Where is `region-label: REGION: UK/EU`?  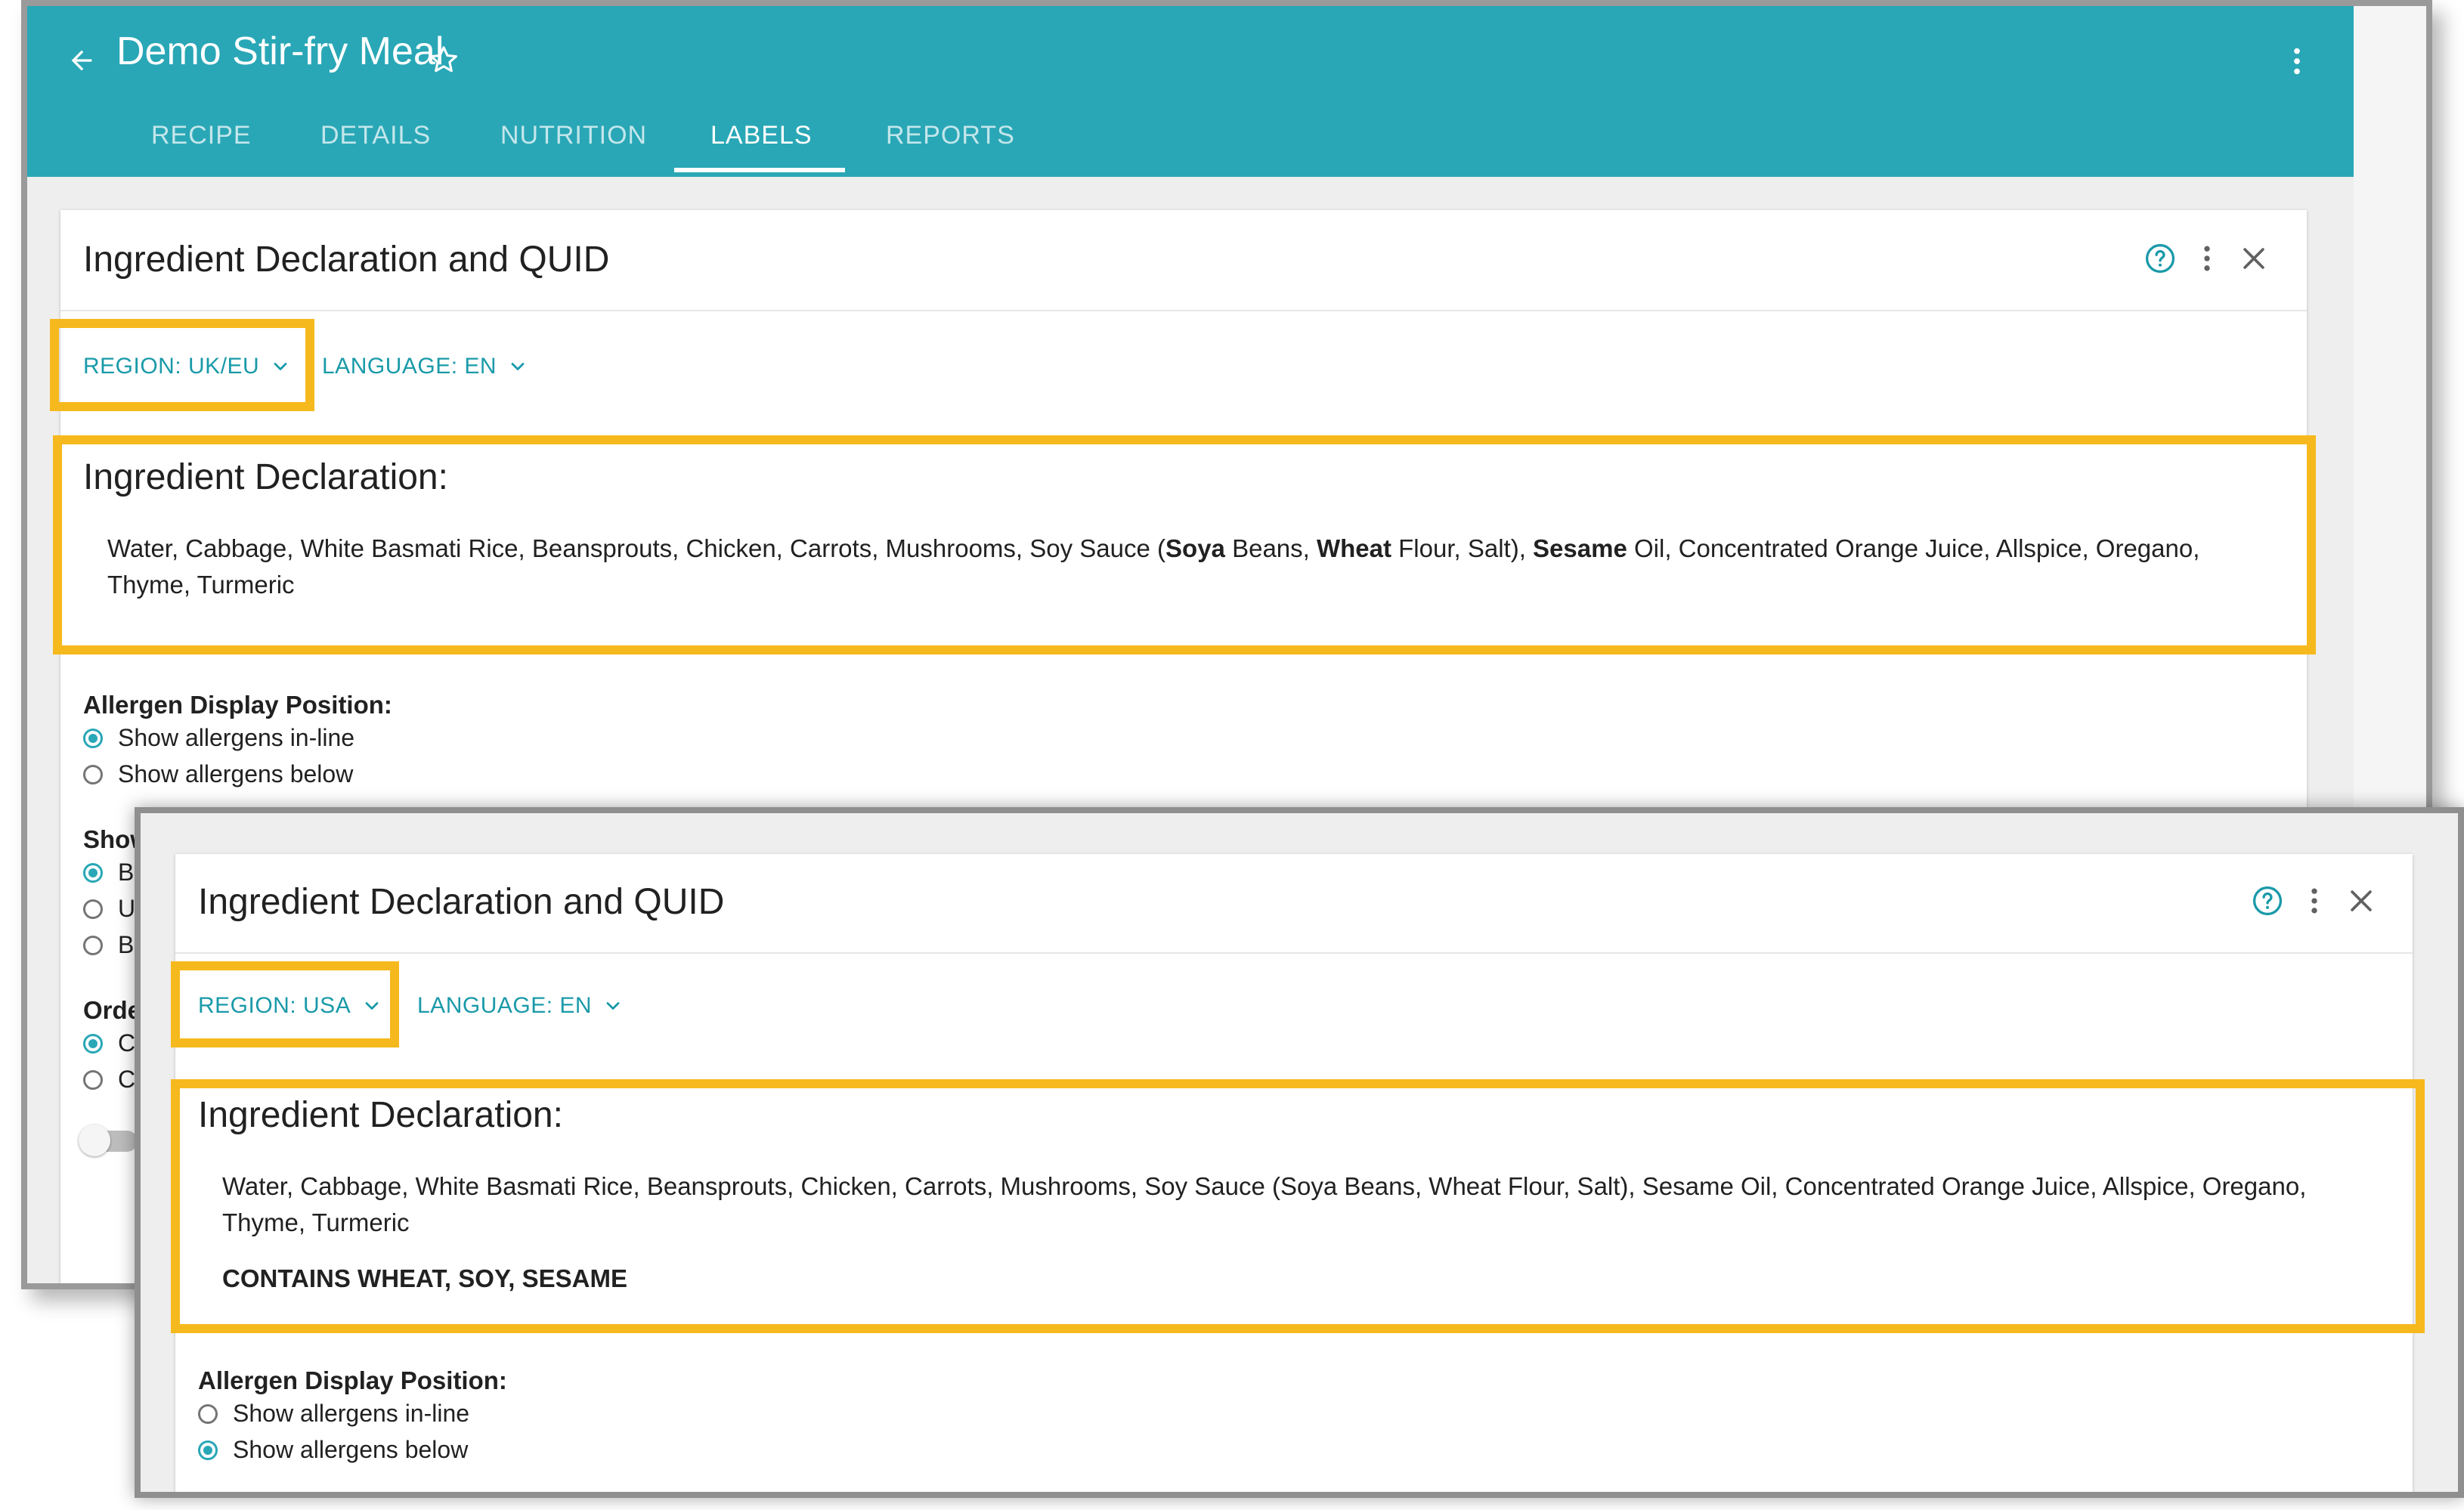
region-label: REGION: UK/EU is located at coordinates (171, 366).